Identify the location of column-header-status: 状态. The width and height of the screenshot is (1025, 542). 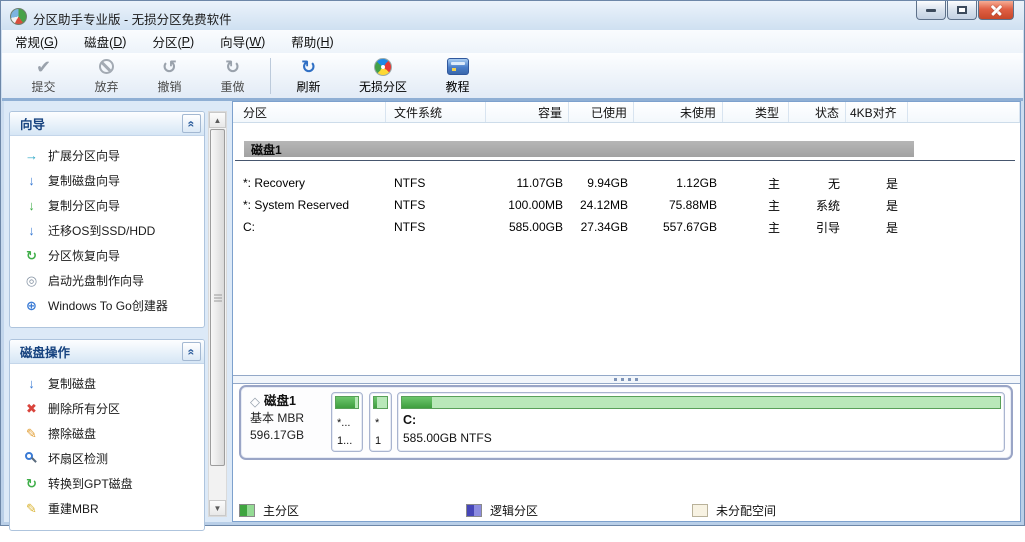
(817, 112).